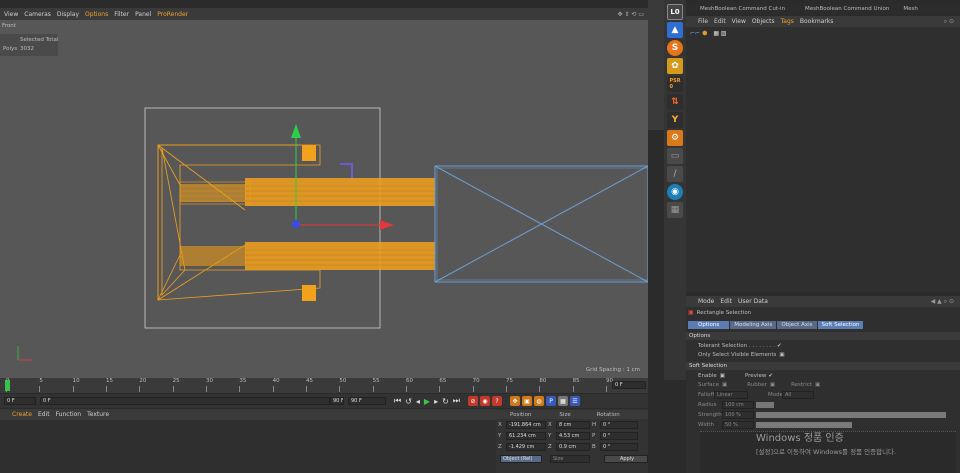 The height and width of the screenshot is (473, 960). Describe the element at coordinates (436, 401) in the screenshot. I see `step-forward-icon: ▸` at that location.